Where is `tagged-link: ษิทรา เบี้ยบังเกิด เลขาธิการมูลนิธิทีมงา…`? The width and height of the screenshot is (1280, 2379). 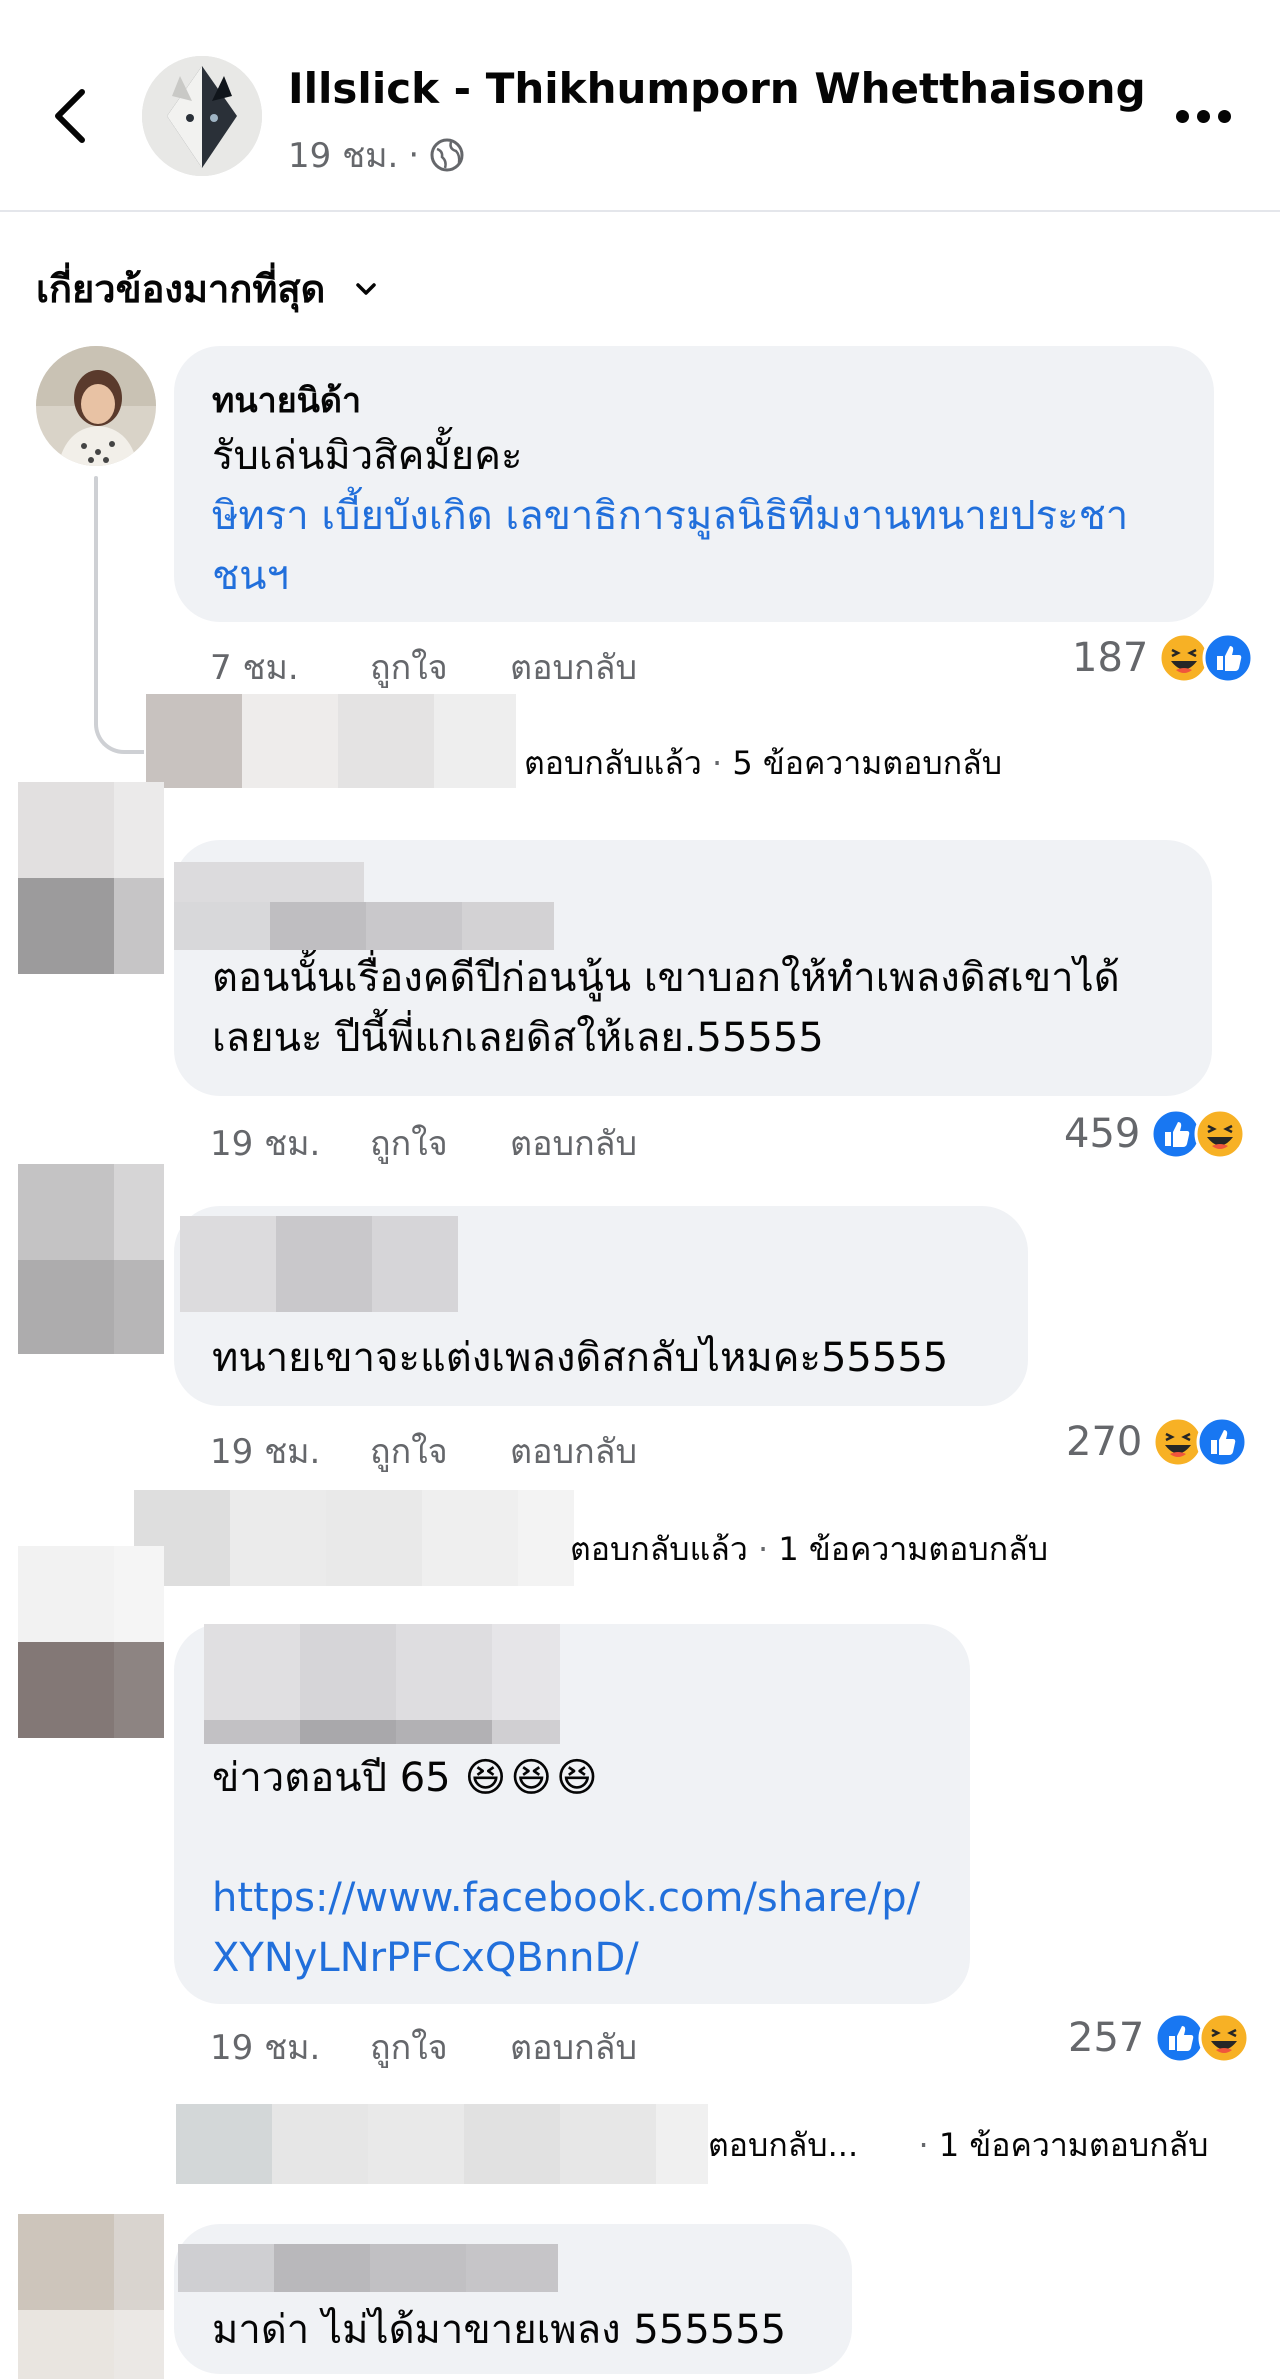 tagged-link: ษิทรา เบี้ยบังเกิด เลขาธิการมูลนิธิทีมงา… is located at coordinates (694, 516).